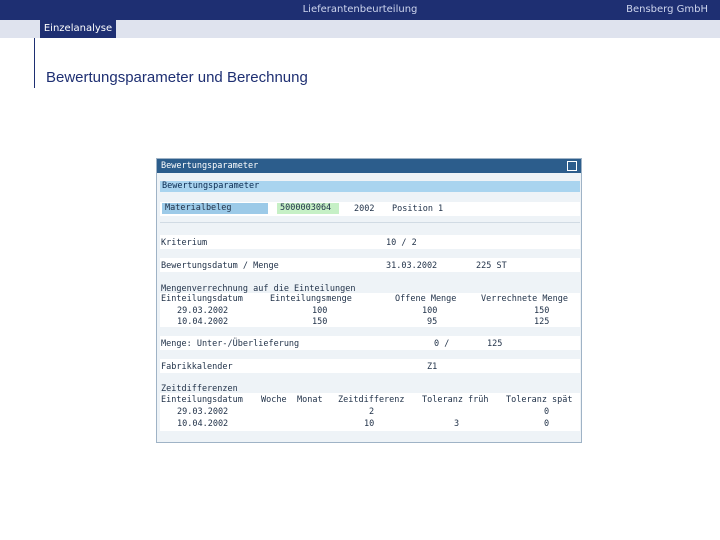 The image size is (720, 540). Describe the element at coordinates (369, 166) in the screenshot. I see `window-title-bar: Bewertungsparameter` at that location.